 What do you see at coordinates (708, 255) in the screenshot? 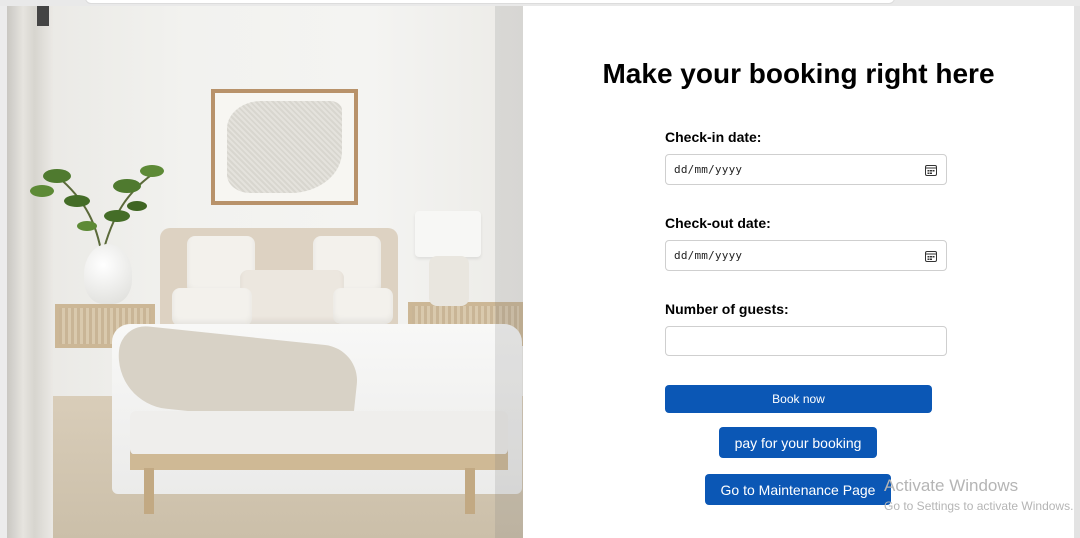
I see `checkout-date-placeholder: dd/mm/yyyy` at bounding box center [708, 255].